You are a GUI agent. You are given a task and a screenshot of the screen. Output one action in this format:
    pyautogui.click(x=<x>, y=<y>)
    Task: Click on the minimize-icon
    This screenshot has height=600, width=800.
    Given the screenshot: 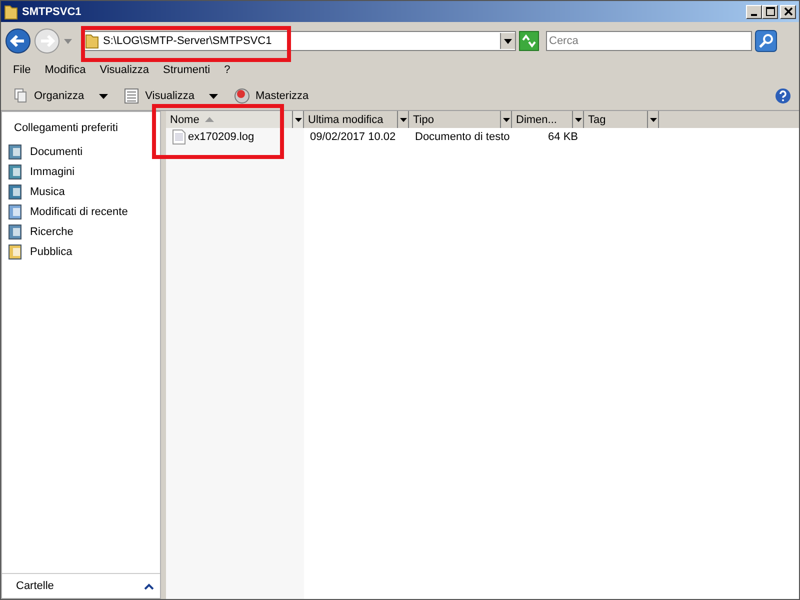 What is the action you would take?
    pyautogui.click(x=754, y=15)
    